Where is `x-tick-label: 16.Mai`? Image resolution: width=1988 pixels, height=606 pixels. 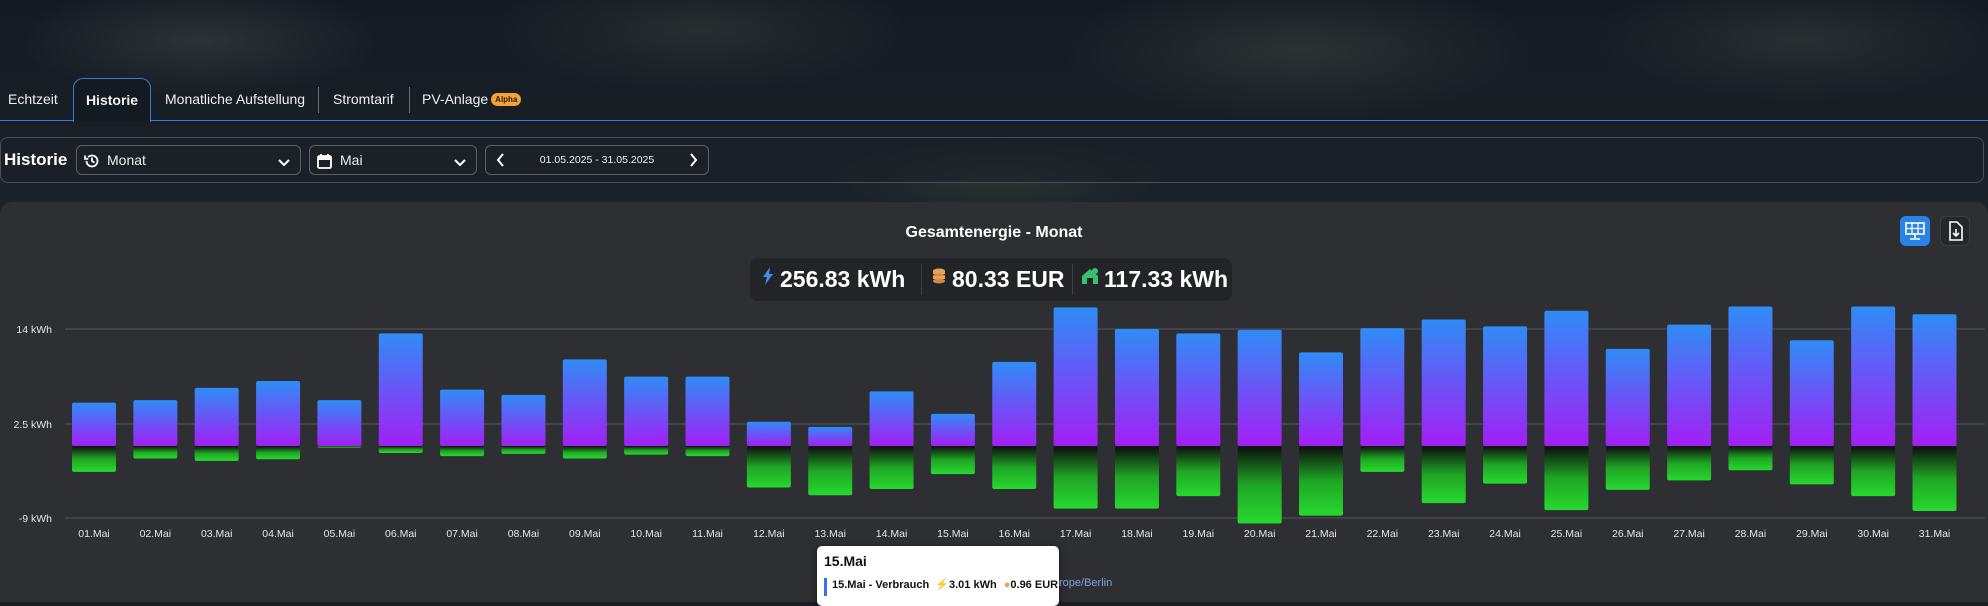
x-tick-label: 16.Mai is located at coordinates (1014, 534).